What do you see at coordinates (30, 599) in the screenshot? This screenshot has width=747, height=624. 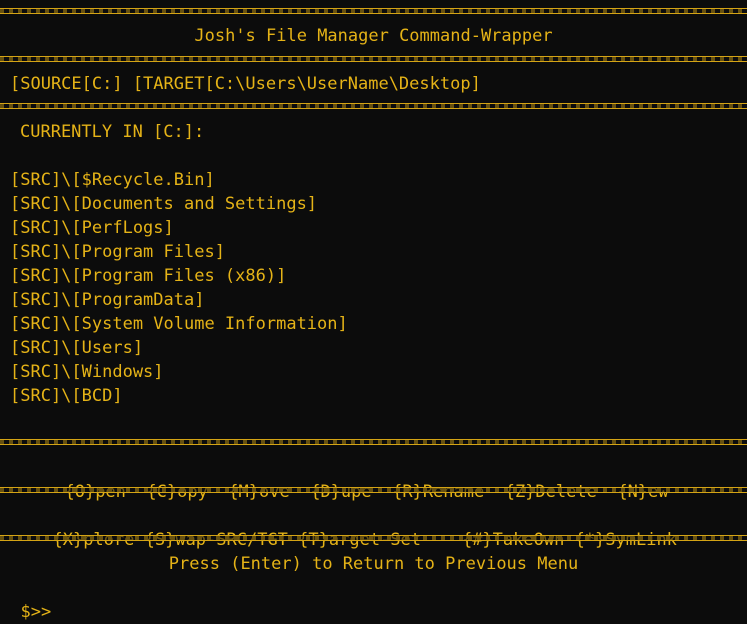 I see `command-prompt: $>>` at bounding box center [30, 599].